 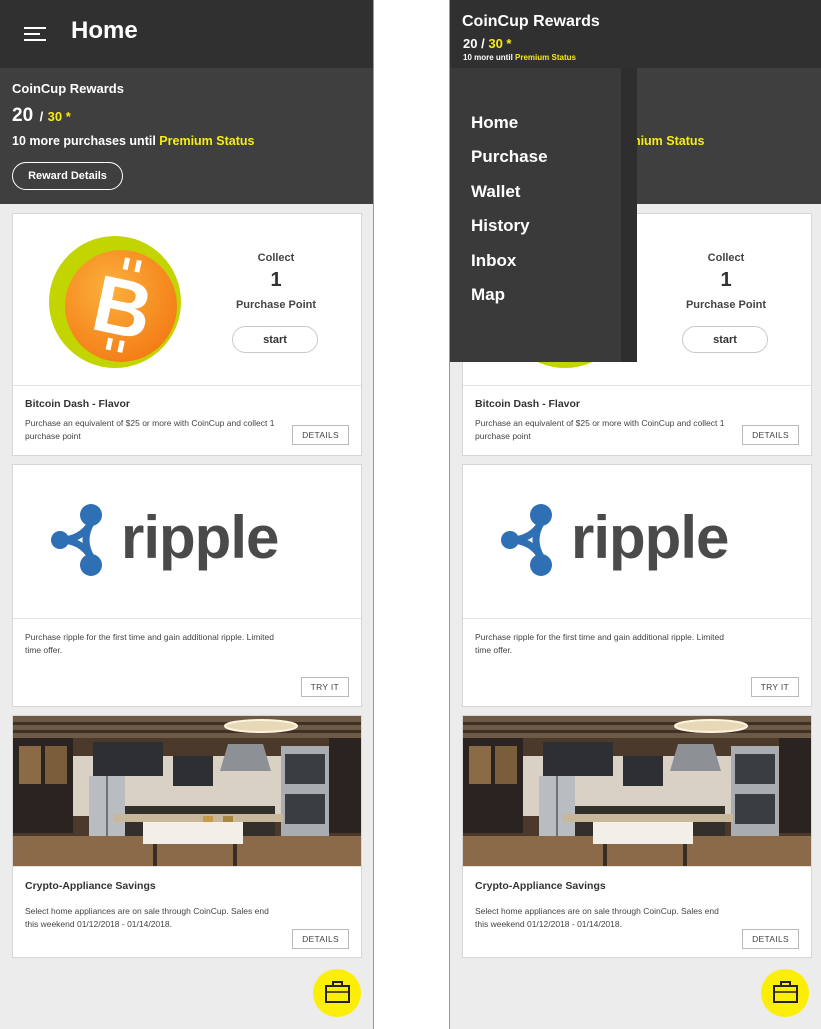 What do you see at coordinates (68, 88) in the screenshot?
I see `rewards-title: CoinCup Rewards` at bounding box center [68, 88].